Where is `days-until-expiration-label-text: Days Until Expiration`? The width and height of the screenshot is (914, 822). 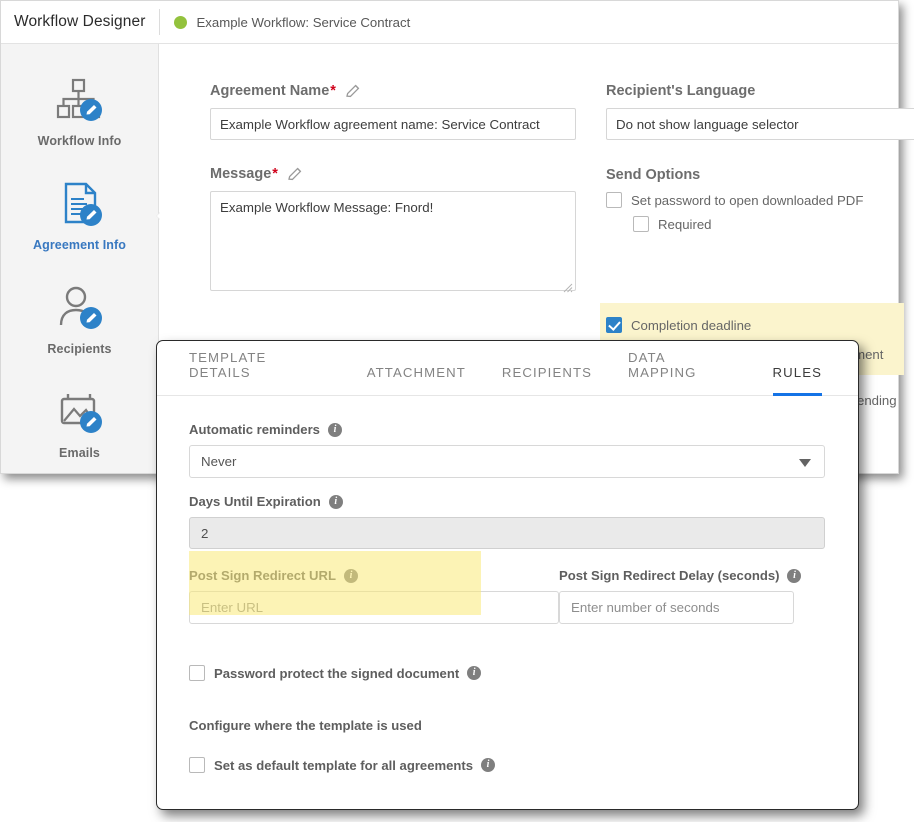
days-until-expiration-label-text: Days Until Expiration is located at coordinates (255, 501).